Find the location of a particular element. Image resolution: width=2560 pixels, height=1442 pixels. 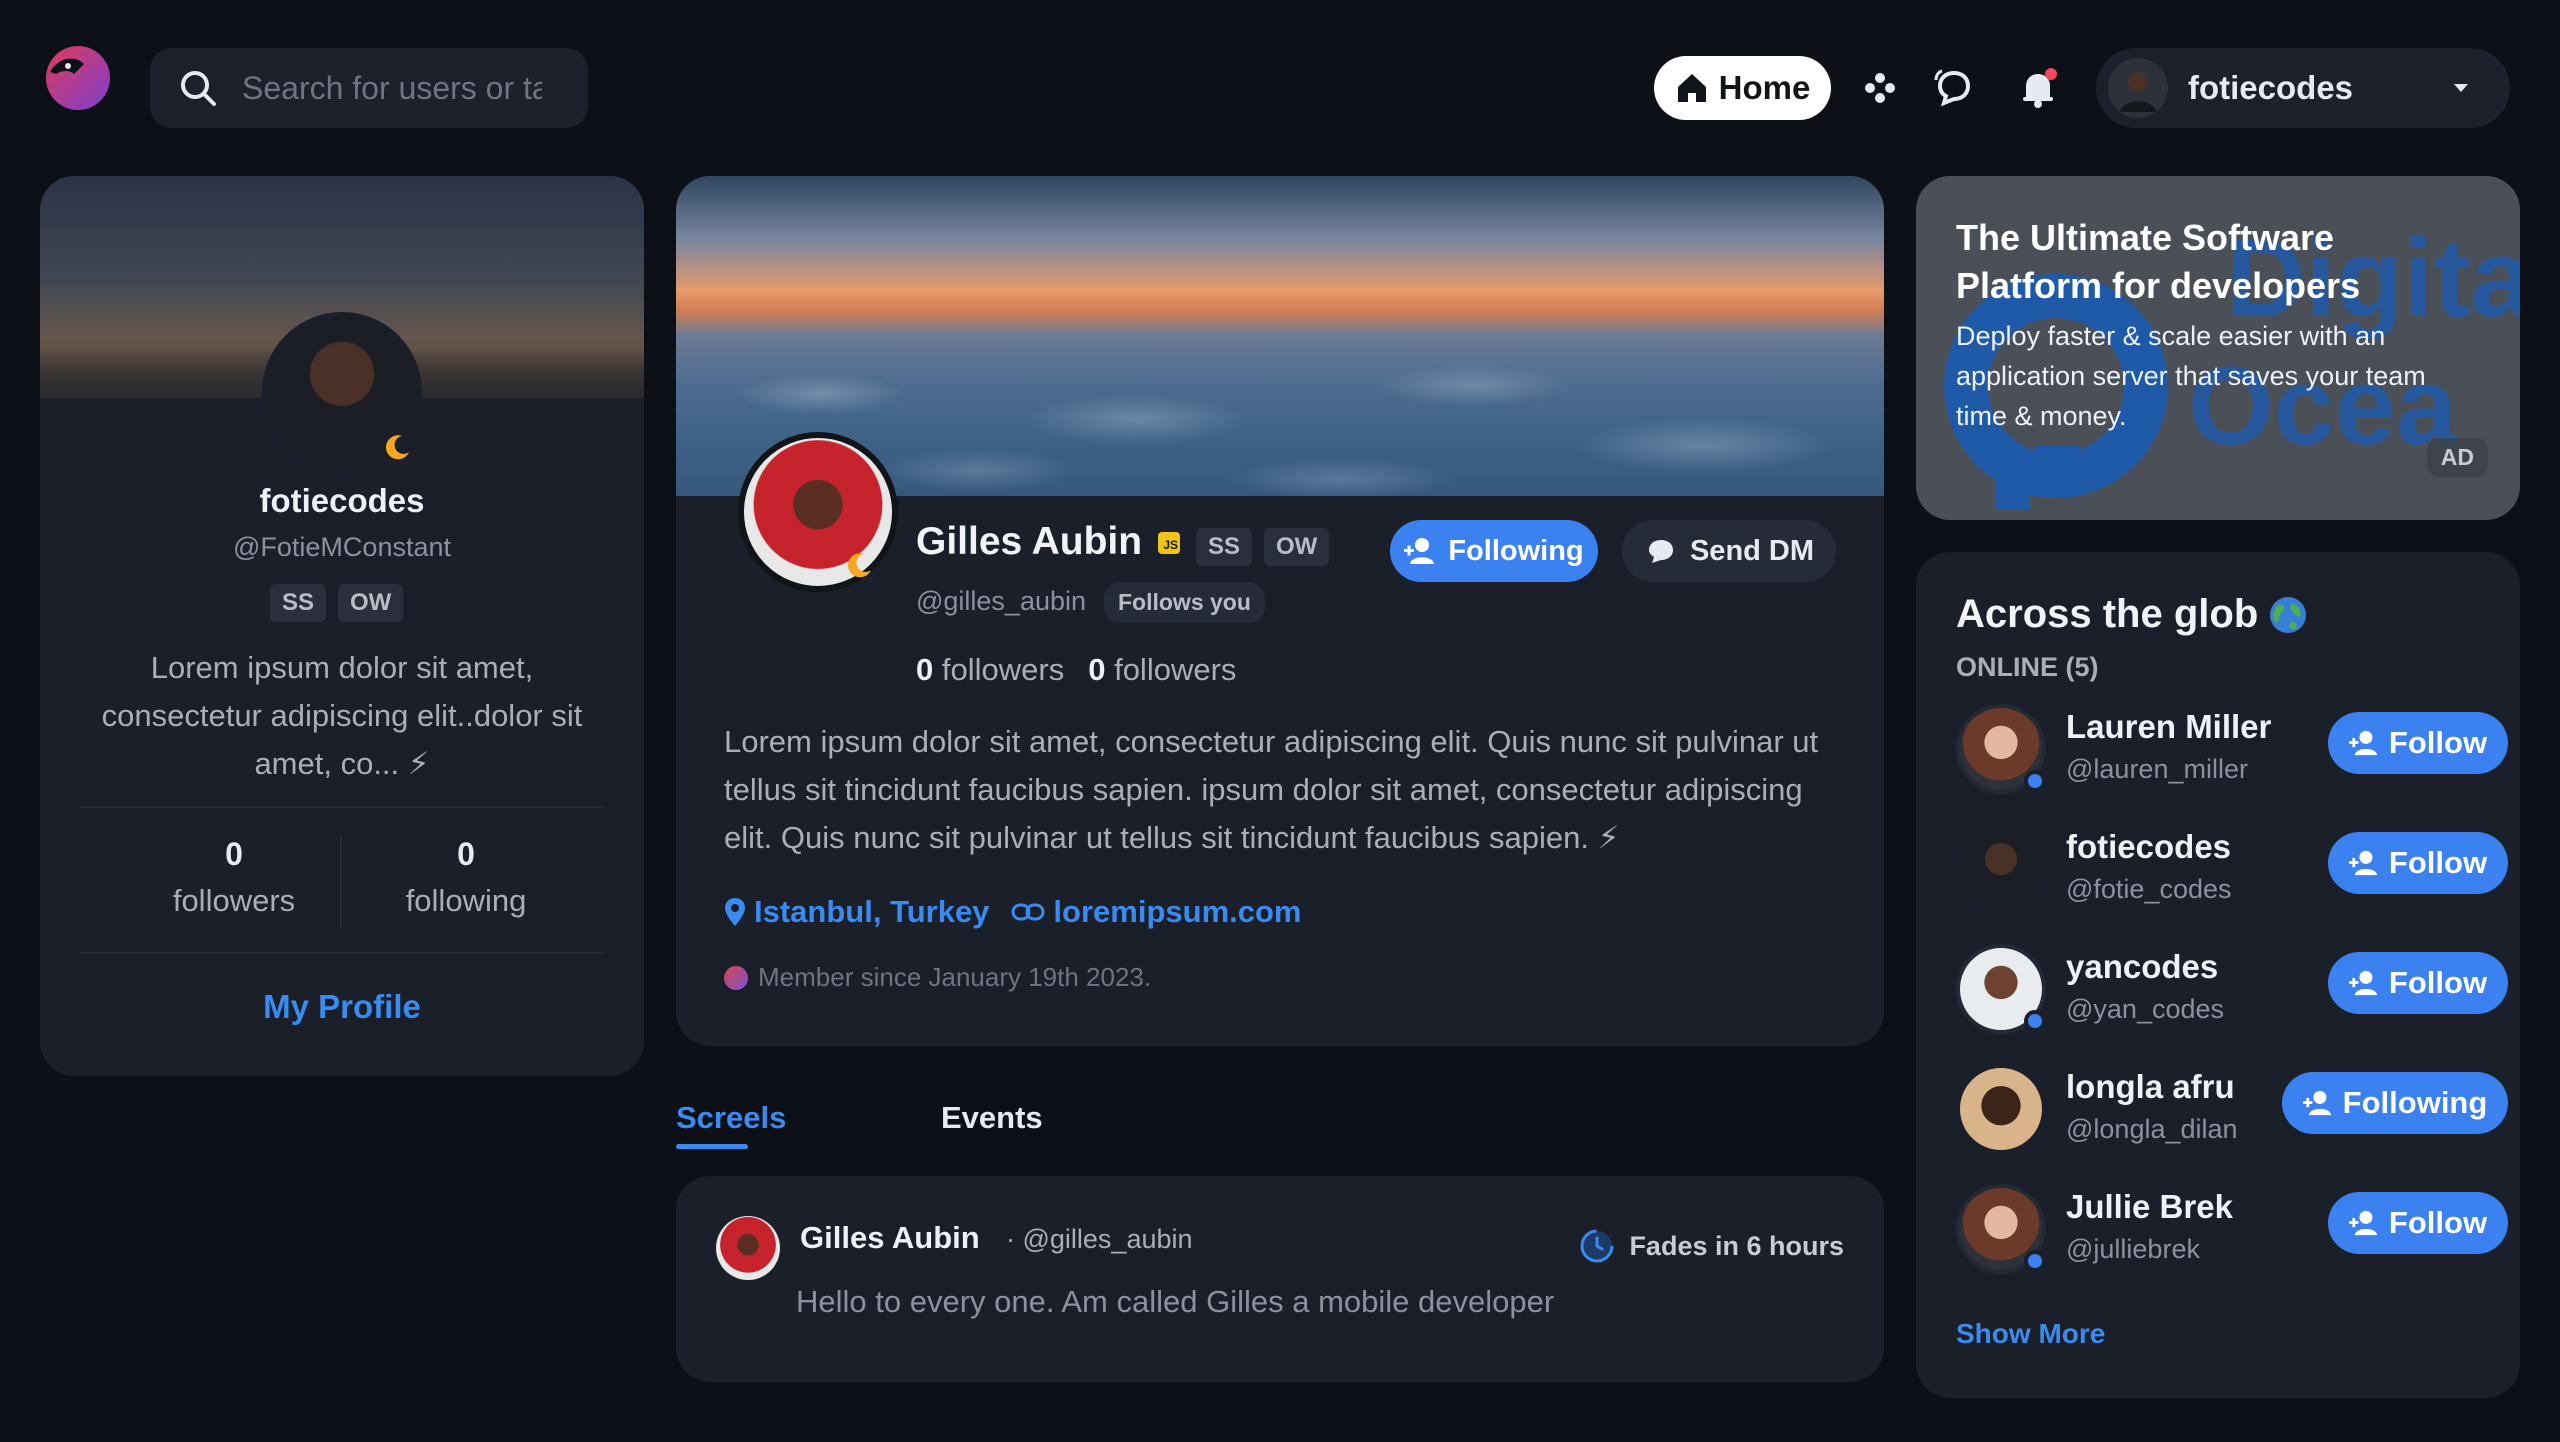

post-author-name: Gilles Aubin is located at coordinates (890, 1238).